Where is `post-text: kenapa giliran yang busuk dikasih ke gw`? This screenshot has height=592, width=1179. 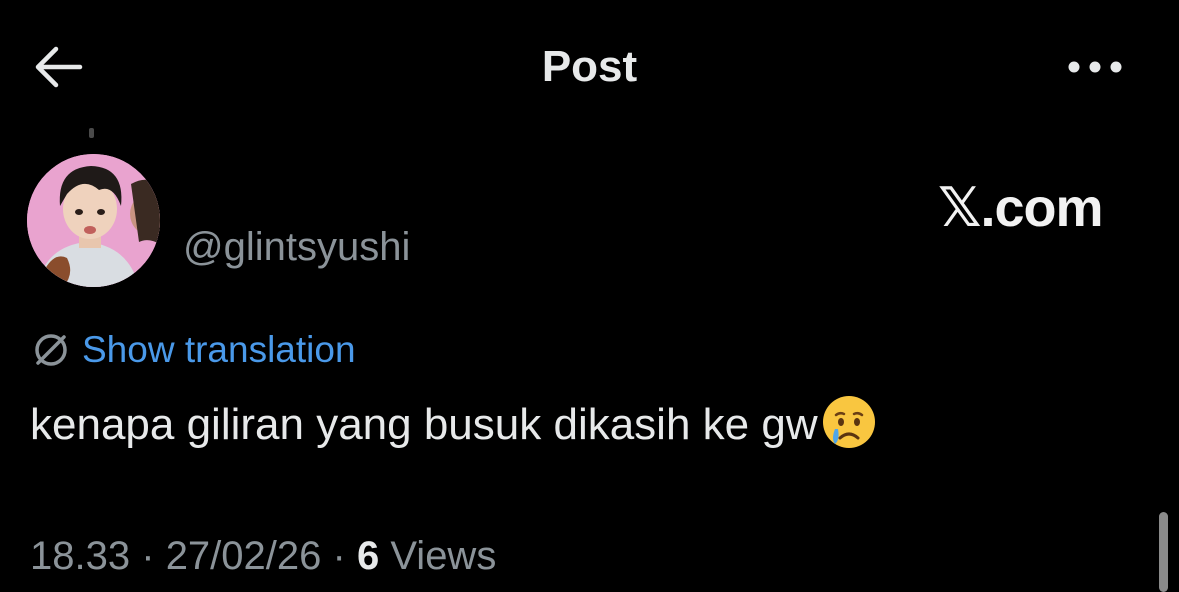
post-text: kenapa giliran yang busuk dikasih ke gw is located at coordinates (454, 422).